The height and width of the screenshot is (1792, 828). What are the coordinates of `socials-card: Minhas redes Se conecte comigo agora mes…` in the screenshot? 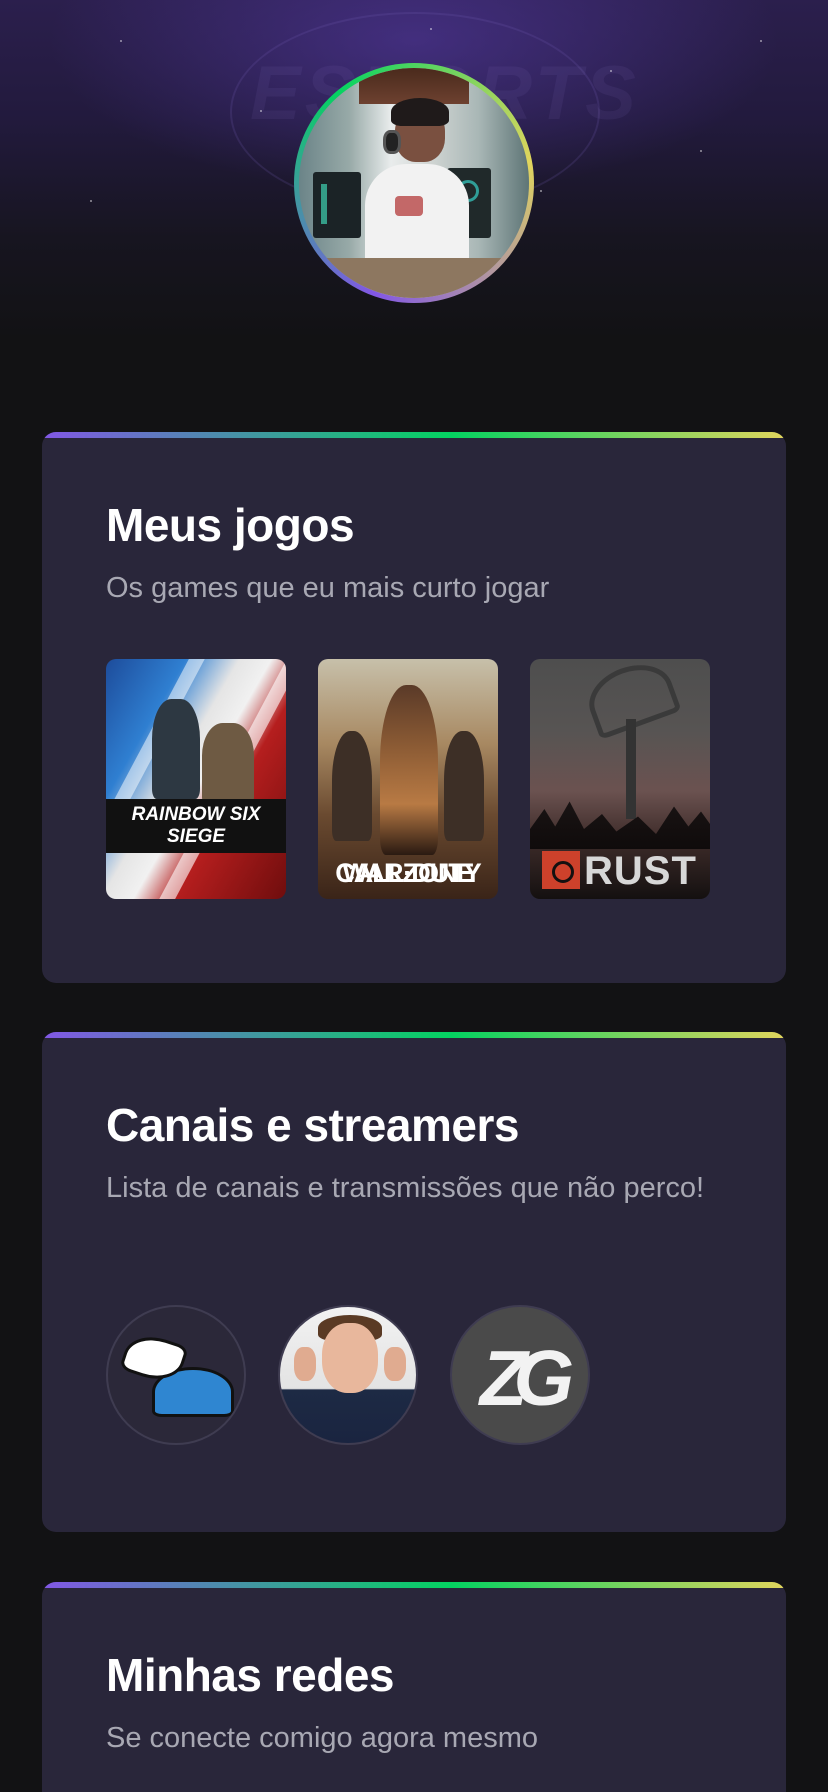 It's located at (414, 1687).